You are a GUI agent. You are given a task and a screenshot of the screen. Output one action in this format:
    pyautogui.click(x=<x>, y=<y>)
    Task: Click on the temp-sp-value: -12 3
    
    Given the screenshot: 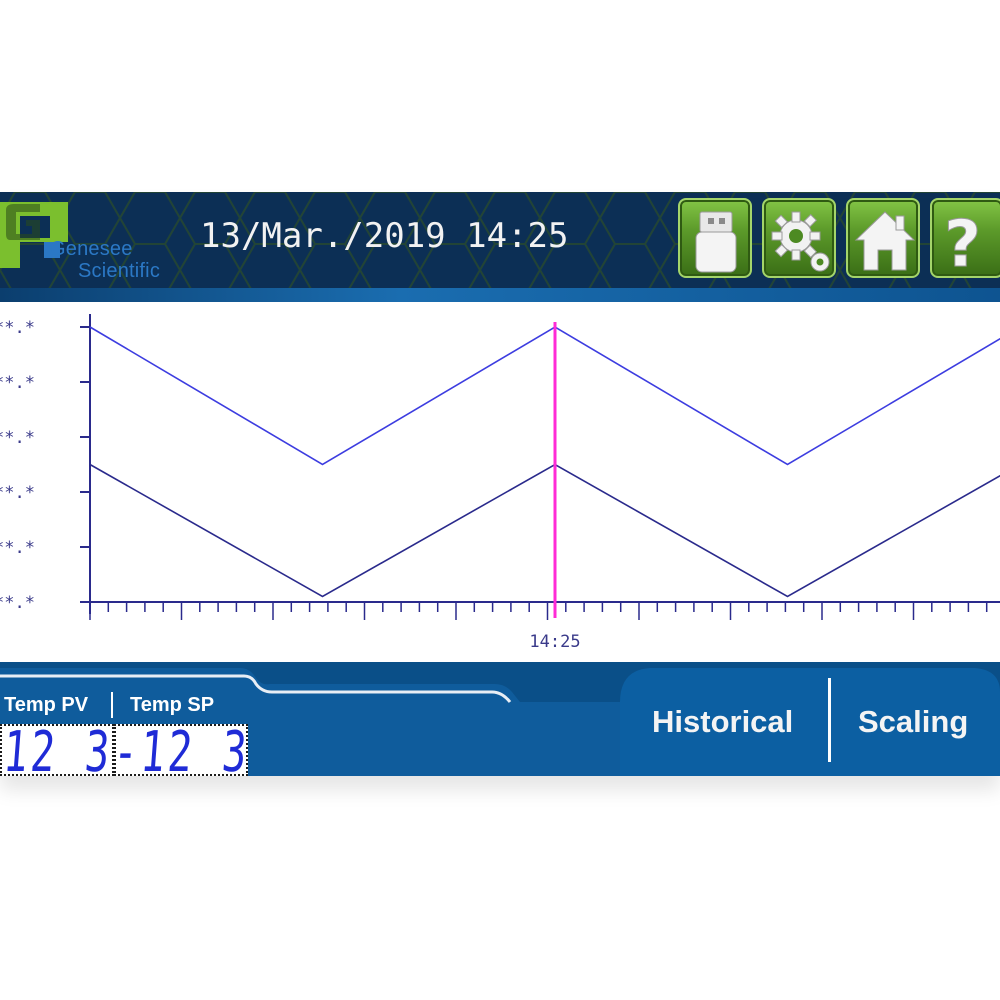 What is the action you would take?
    pyautogui.click(x=181, y=750)
    